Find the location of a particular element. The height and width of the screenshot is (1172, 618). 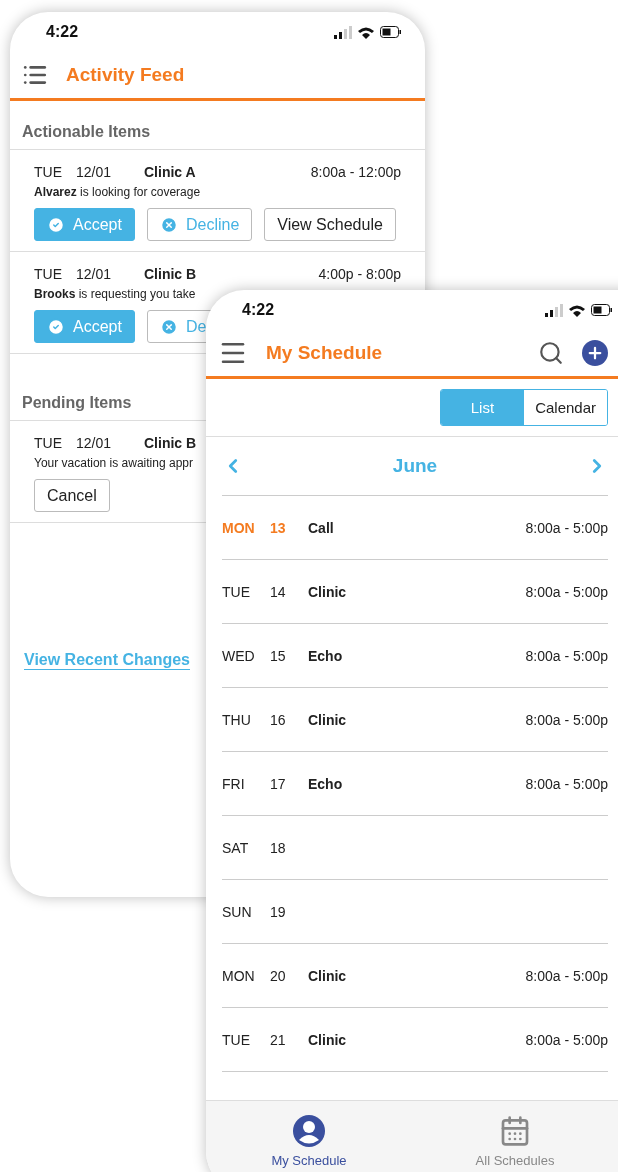

decline-button: Decline is located at coordinates (199, 224).